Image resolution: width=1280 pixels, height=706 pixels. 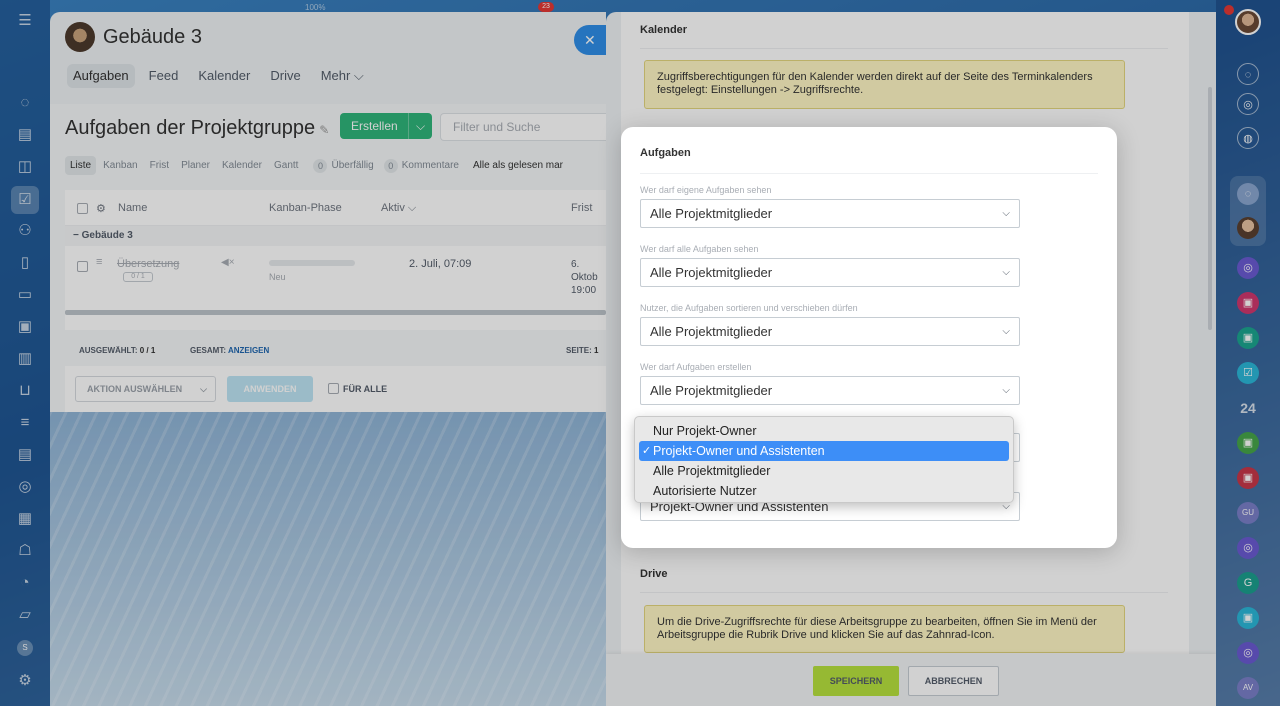 I want to click on dropdown-option-all-members: Alle Projektmitglieder, so click(x=824, y=471).